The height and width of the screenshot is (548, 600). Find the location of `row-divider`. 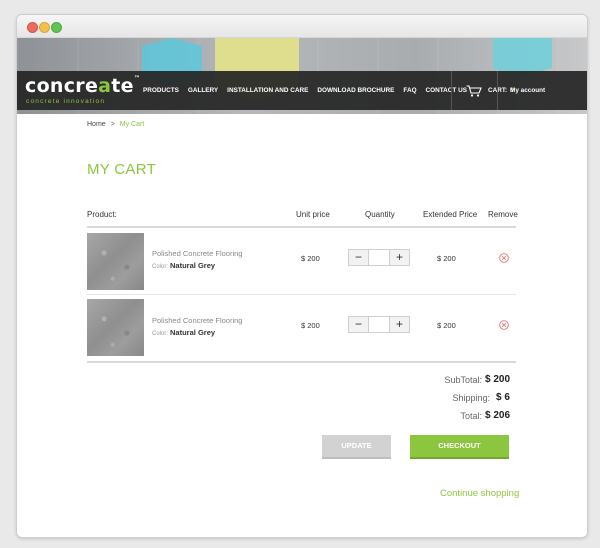

row-divider is located at coordinates (301, 294).